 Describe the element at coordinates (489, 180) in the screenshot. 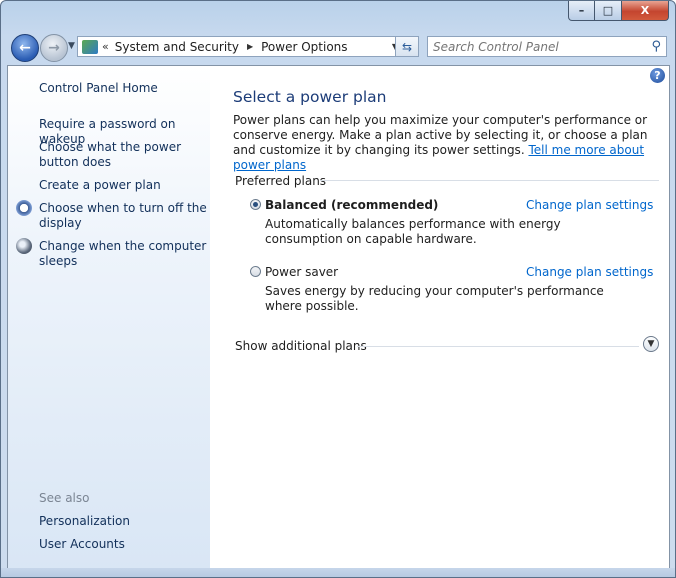

I see `group-divider` at that location.